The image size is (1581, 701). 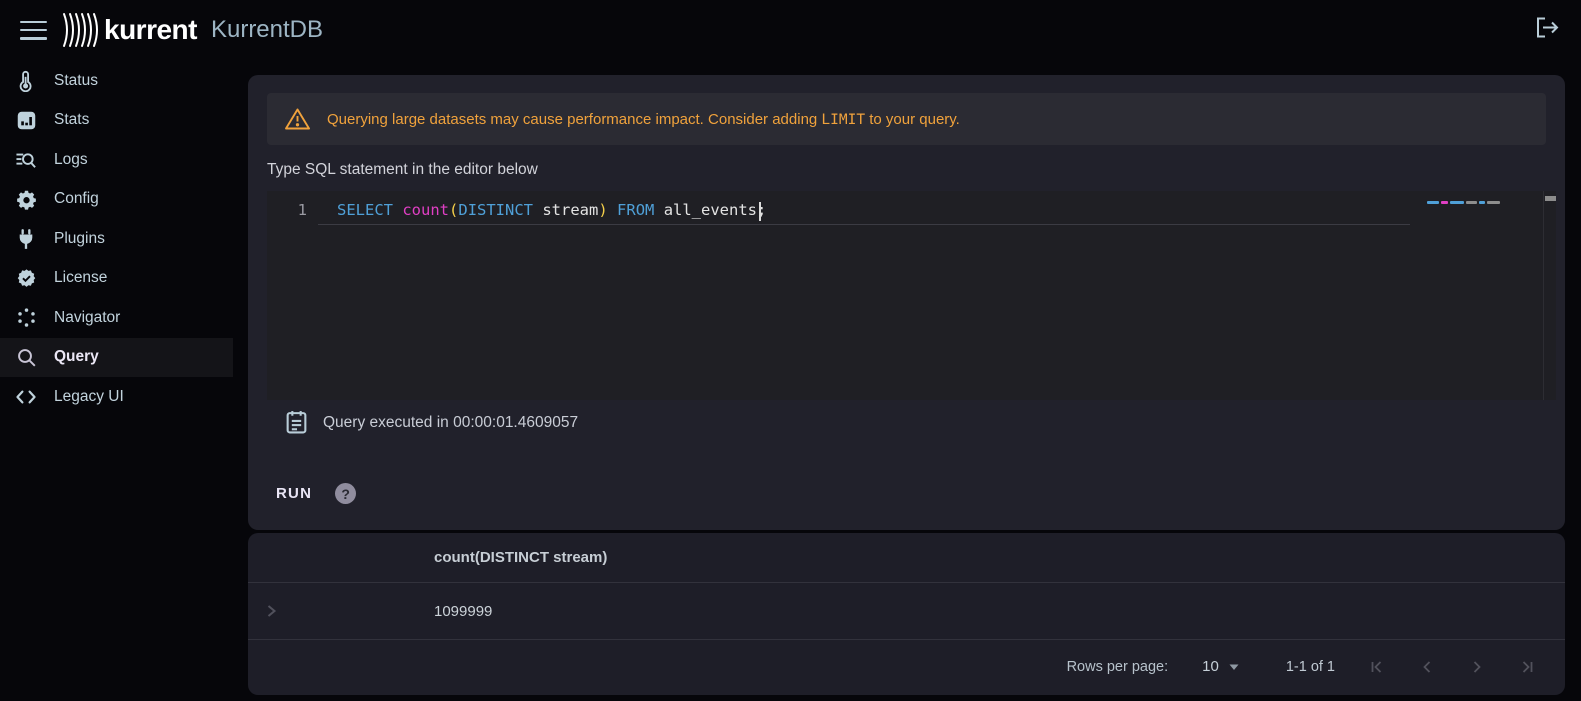 I want to click on results-column-header: count(DISTINCT stream), so click(x=906, y=558).